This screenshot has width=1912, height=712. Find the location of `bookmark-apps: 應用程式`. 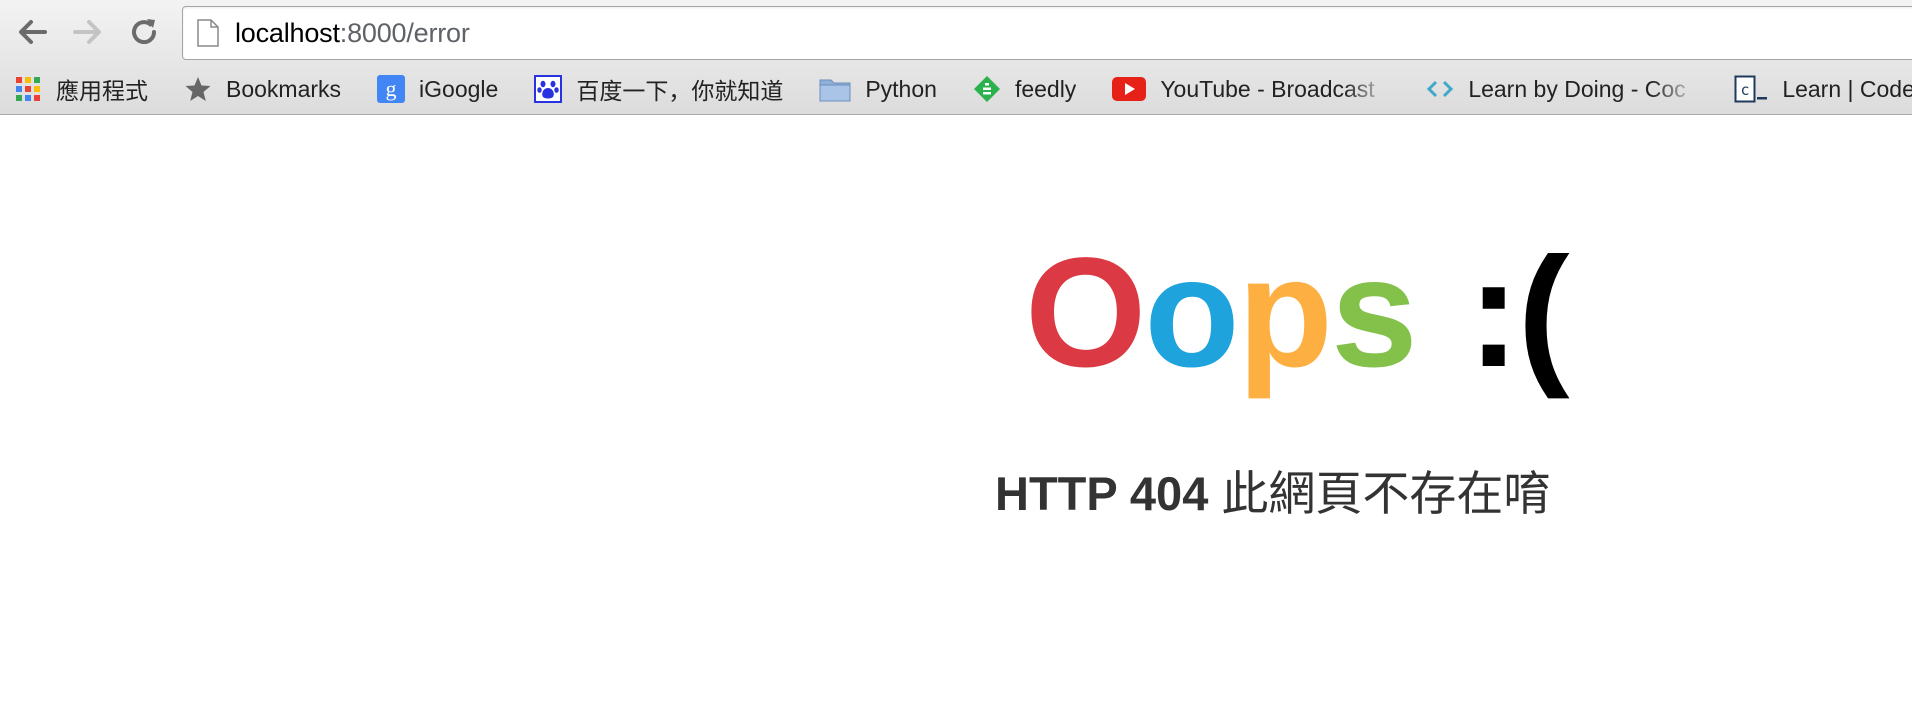

bookmark-apps: 應用程式 is located at coordinates (81, 89).